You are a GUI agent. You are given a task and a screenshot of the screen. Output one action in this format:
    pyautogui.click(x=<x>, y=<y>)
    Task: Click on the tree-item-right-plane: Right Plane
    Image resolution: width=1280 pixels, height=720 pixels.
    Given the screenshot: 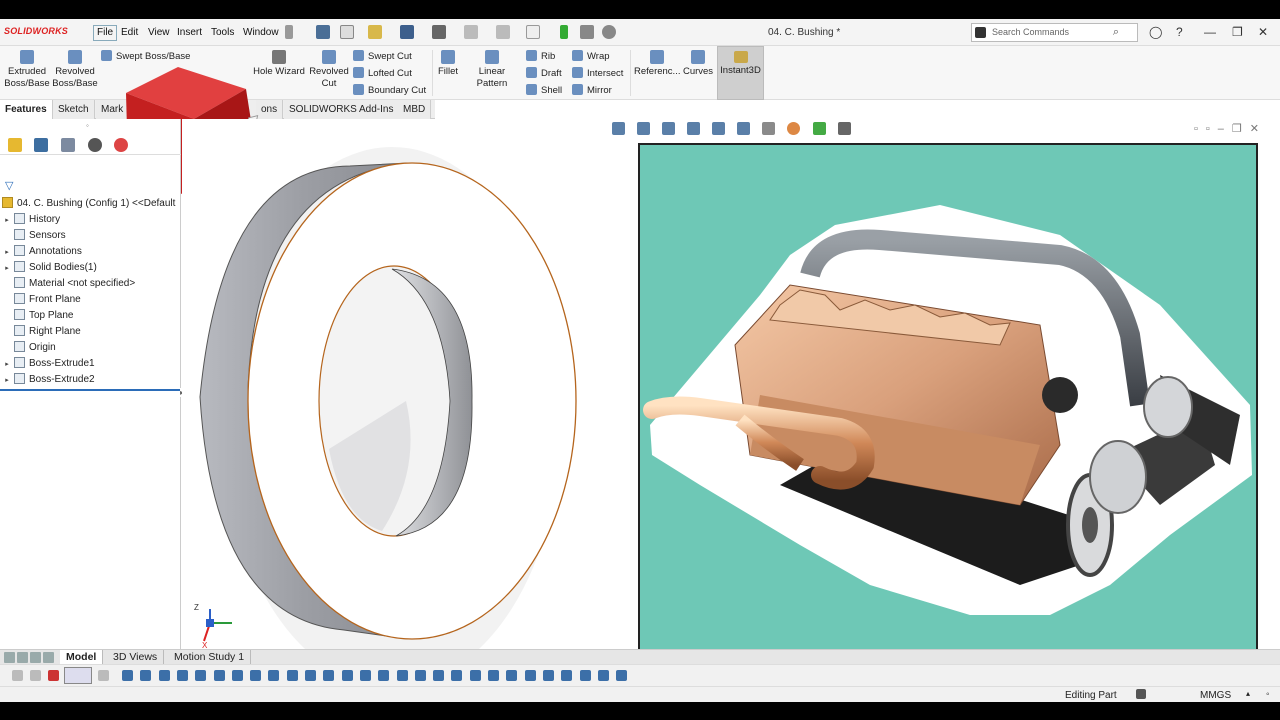 What is the action you would take?
    pyautogui.click(x=40, y=332)
    